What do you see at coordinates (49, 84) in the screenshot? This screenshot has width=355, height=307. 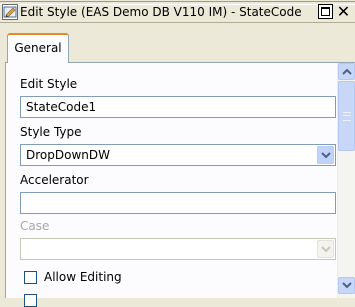 I see `edit-style-label: Edit Style` at bounding box center [49, 84].